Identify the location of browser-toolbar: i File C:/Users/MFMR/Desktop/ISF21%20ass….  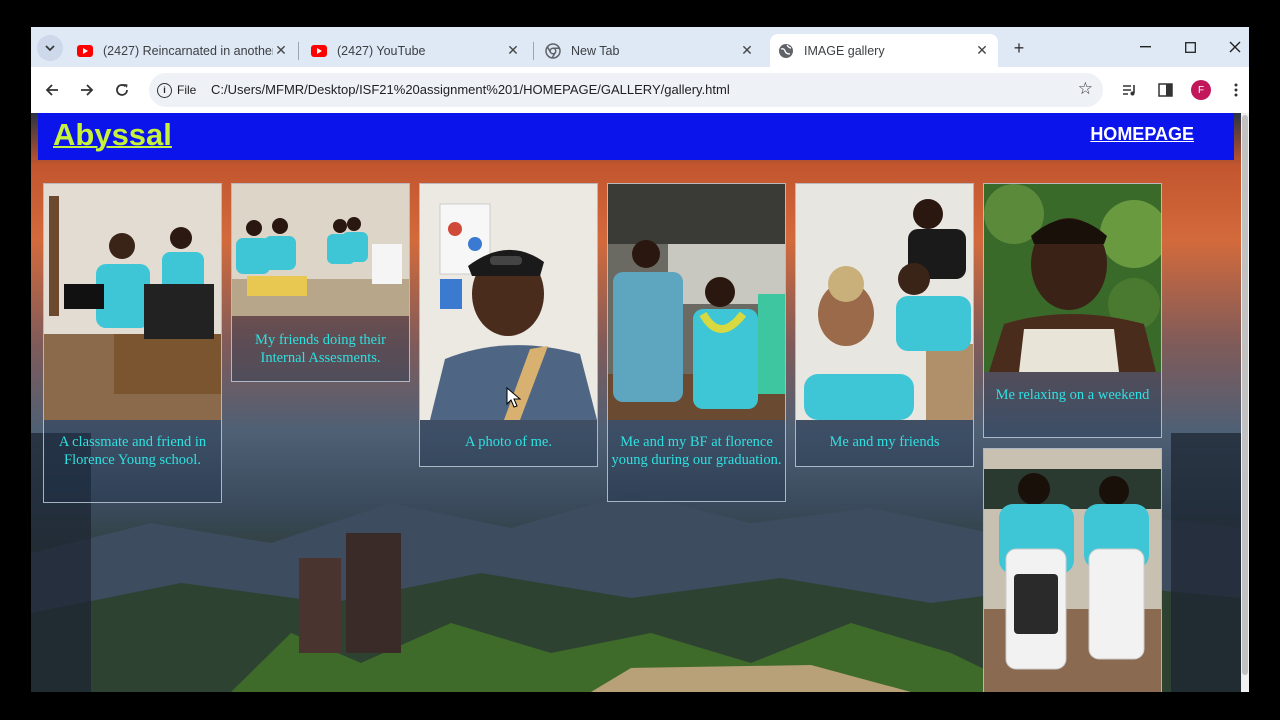
(640, 90).